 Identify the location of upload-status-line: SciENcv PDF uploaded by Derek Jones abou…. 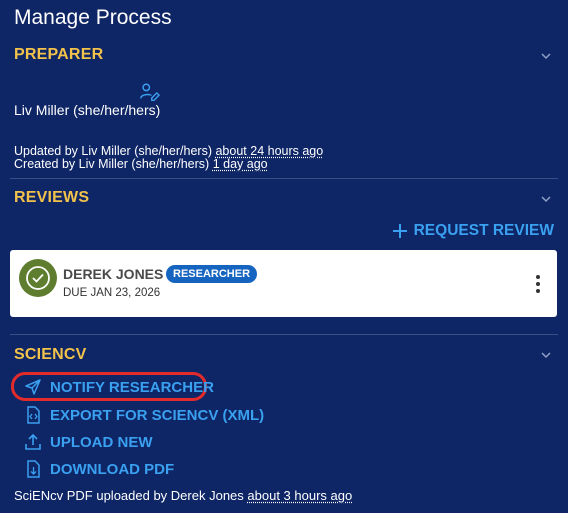
(183, 495).